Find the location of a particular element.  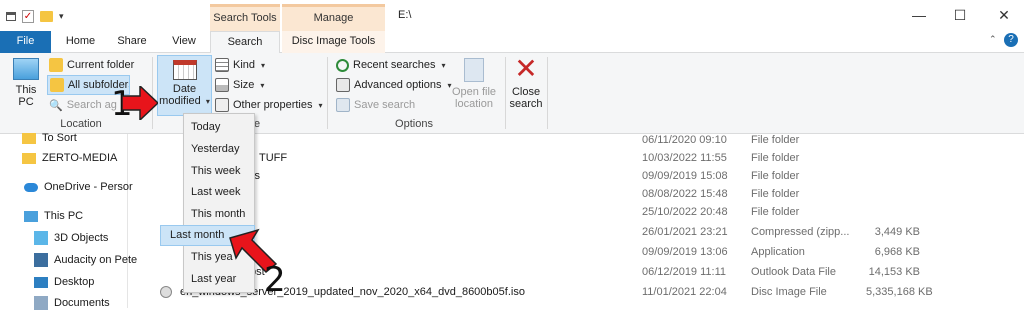

tab-home: Home is located at coordinates (80, 42).